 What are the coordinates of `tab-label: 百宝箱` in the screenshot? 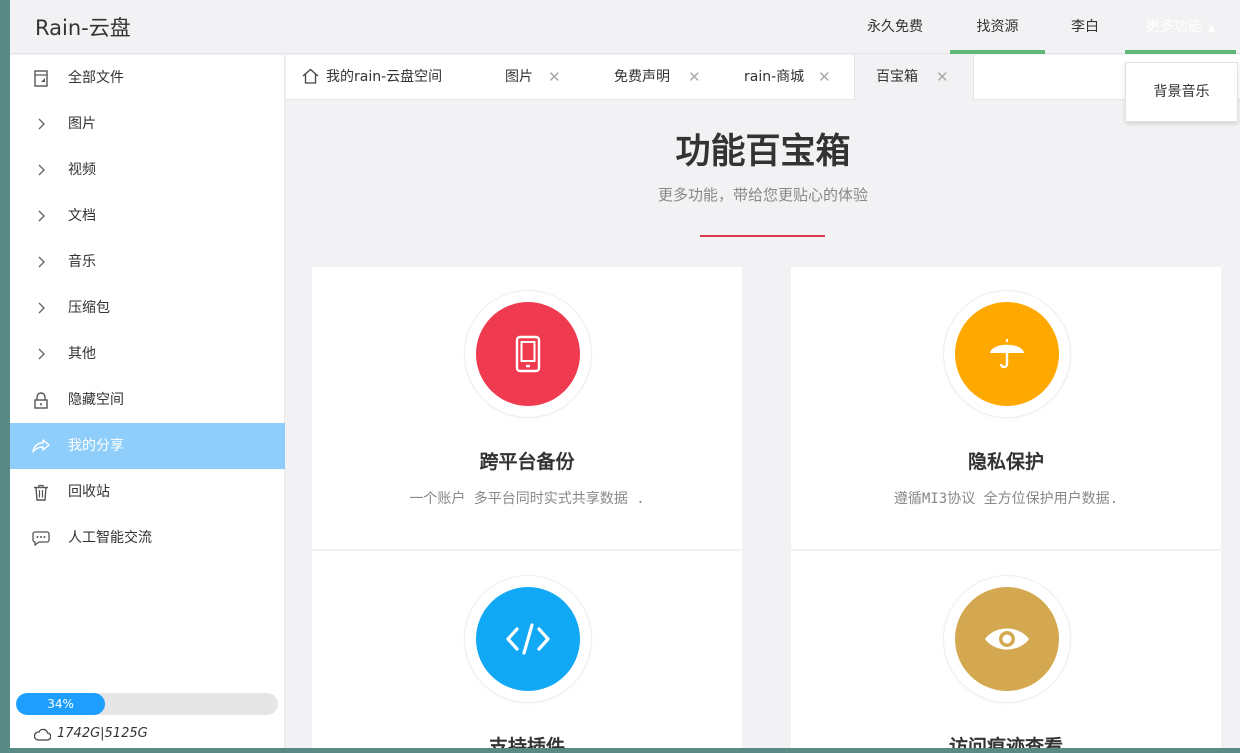 It's located at (897, 77).